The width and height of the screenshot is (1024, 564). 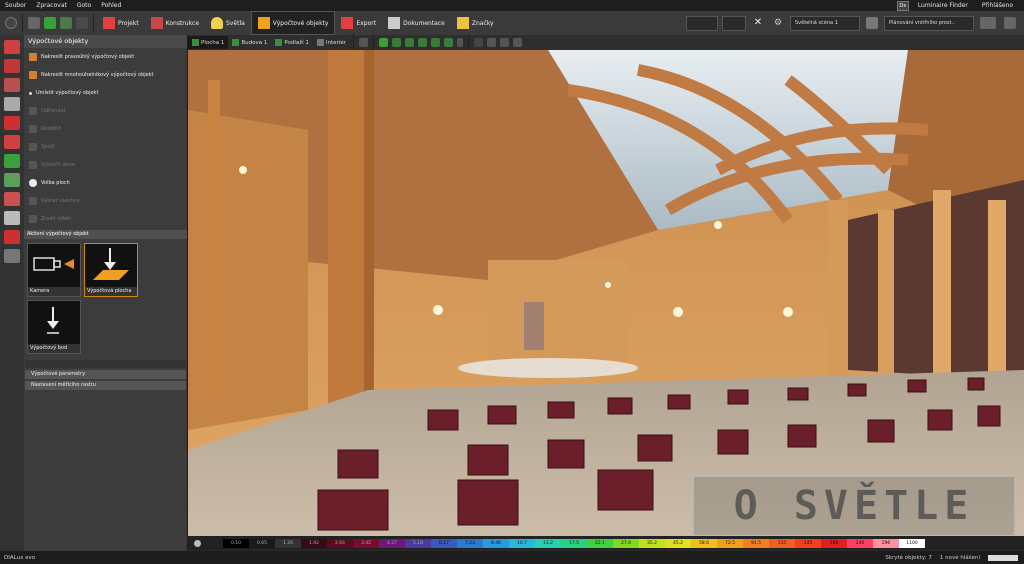 I want to click on cursor-icon, so click(x=478, y=42).